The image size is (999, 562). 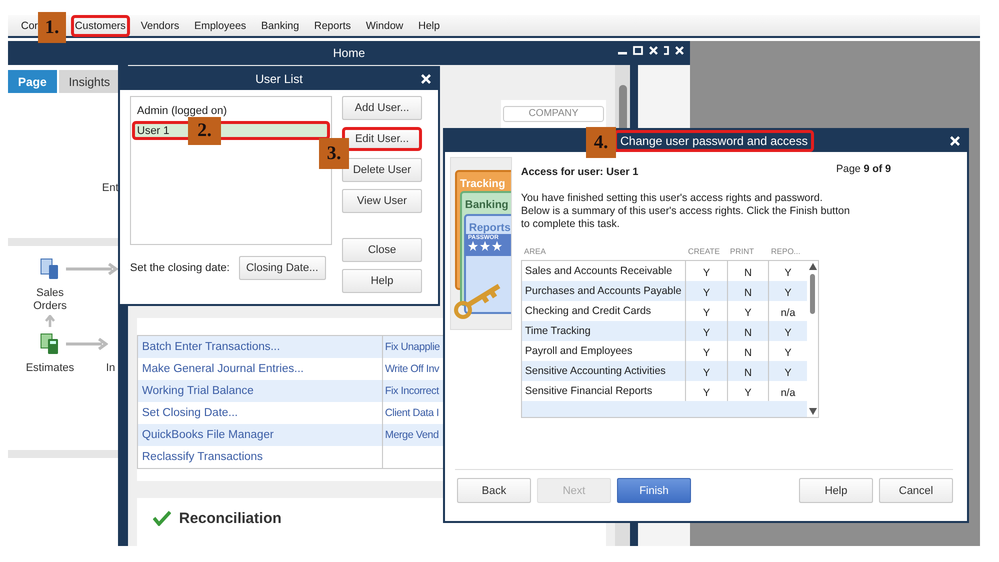 I want to click on task-link: Reclassify Transactions, so click(x=260, y=457).